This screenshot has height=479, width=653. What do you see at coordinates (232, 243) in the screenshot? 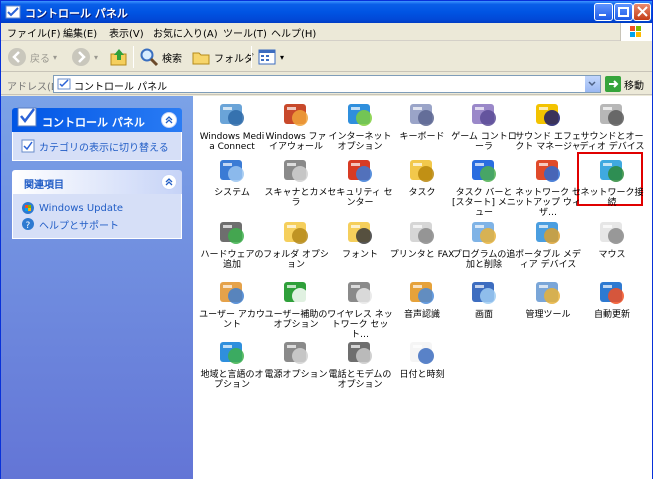
I see `control-panel-item: ハードウェアの追加` at bounding box center [232, 243].